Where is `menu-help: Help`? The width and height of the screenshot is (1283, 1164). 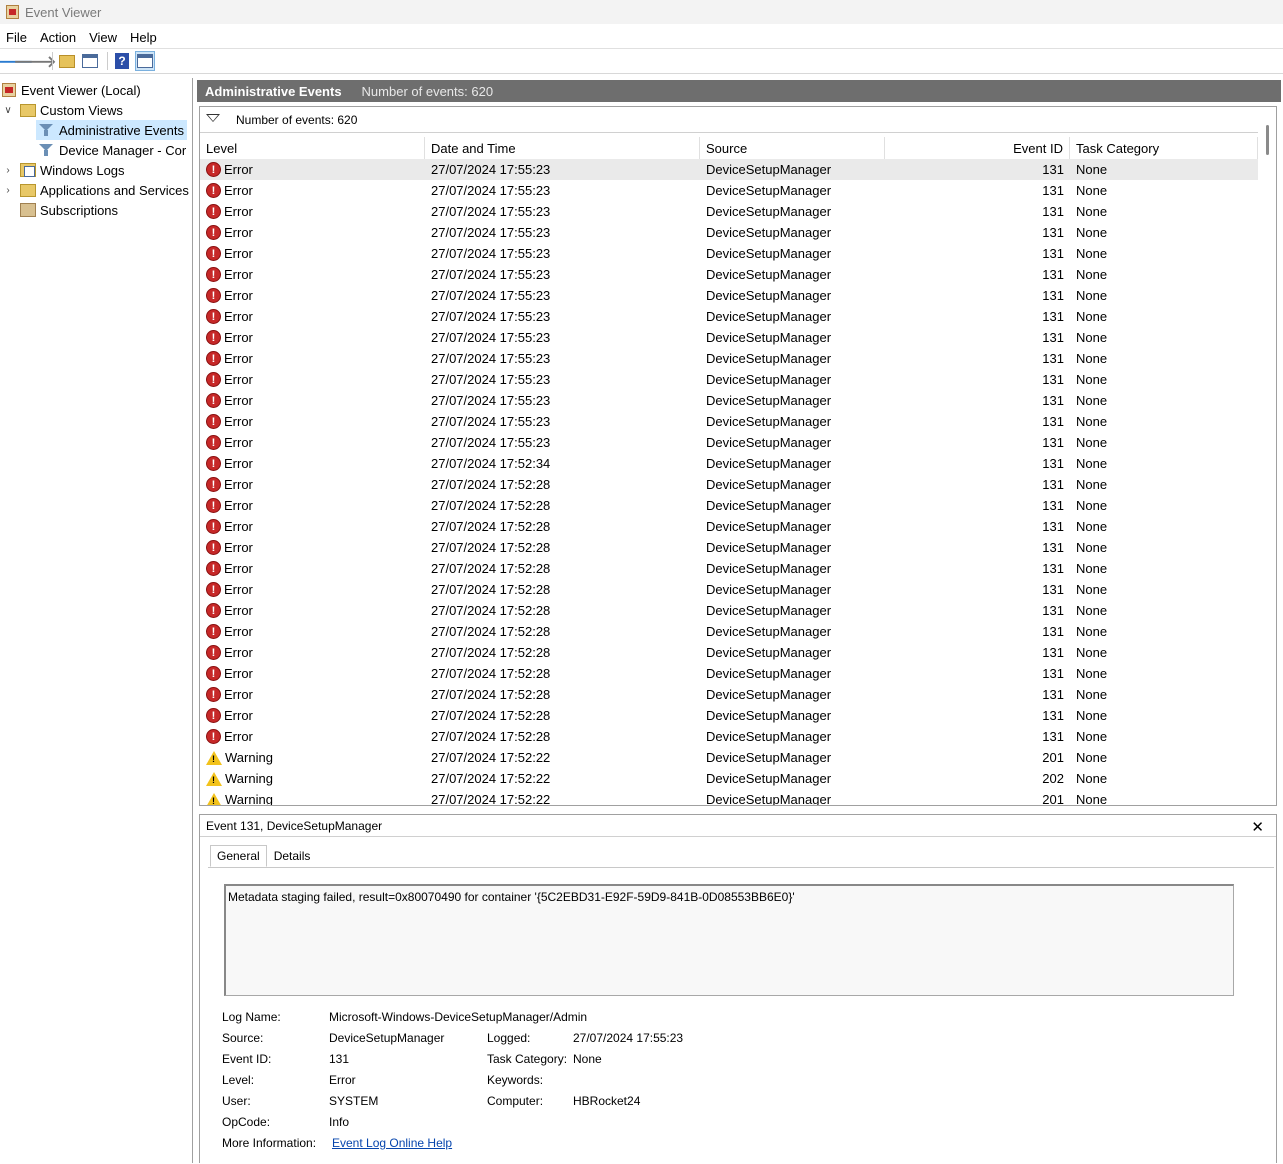 menu-help: Help is located at coordinates (144, 37).